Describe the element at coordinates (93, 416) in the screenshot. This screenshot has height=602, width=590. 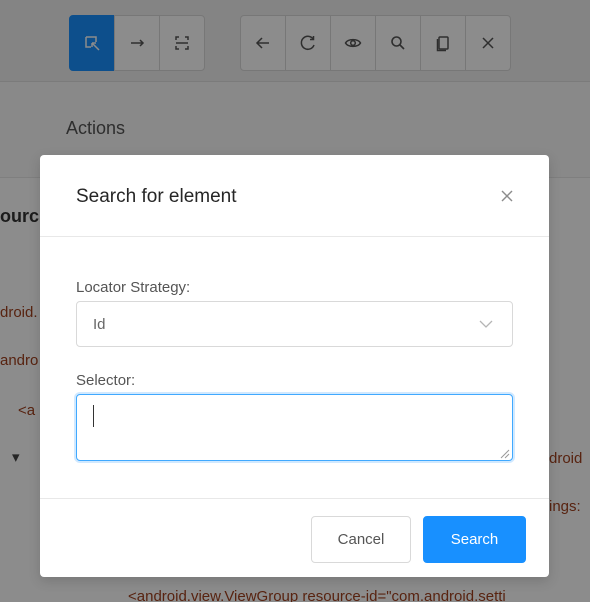
I see `text-caret` at that location.